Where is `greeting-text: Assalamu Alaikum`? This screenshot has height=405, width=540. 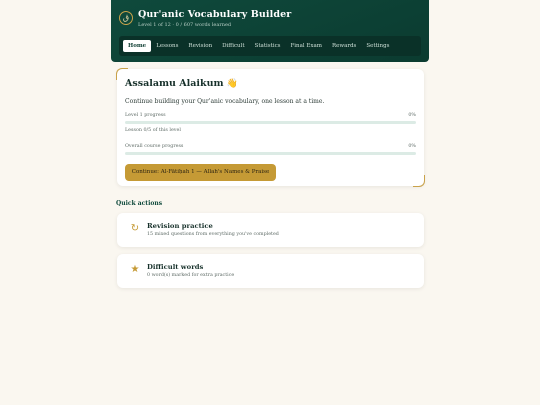
greeting-text: Assalamu Alaikum is located at coordinates (174, 83).